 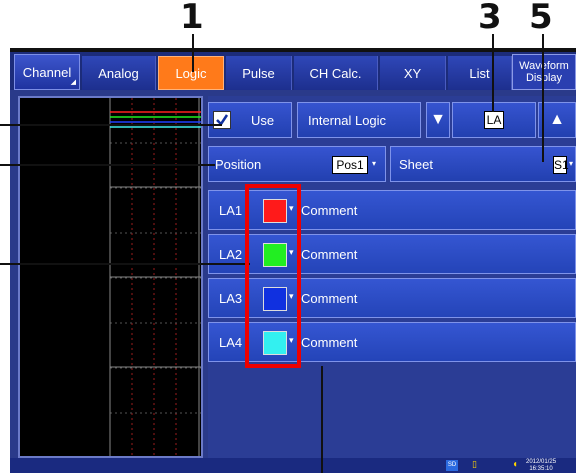 I want to click on triangle-down-icon: ▼, so click(x=438, y=119).